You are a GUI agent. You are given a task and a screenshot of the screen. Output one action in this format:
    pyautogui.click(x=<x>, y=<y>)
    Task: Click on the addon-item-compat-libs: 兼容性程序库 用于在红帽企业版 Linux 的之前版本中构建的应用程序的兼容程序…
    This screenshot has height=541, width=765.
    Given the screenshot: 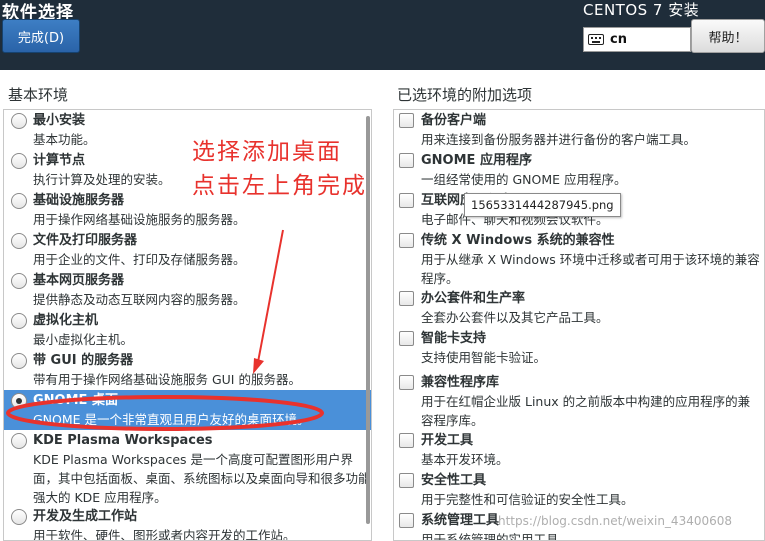 What is the action you would take?
    pyautogui.click(x=579, y=401)
    